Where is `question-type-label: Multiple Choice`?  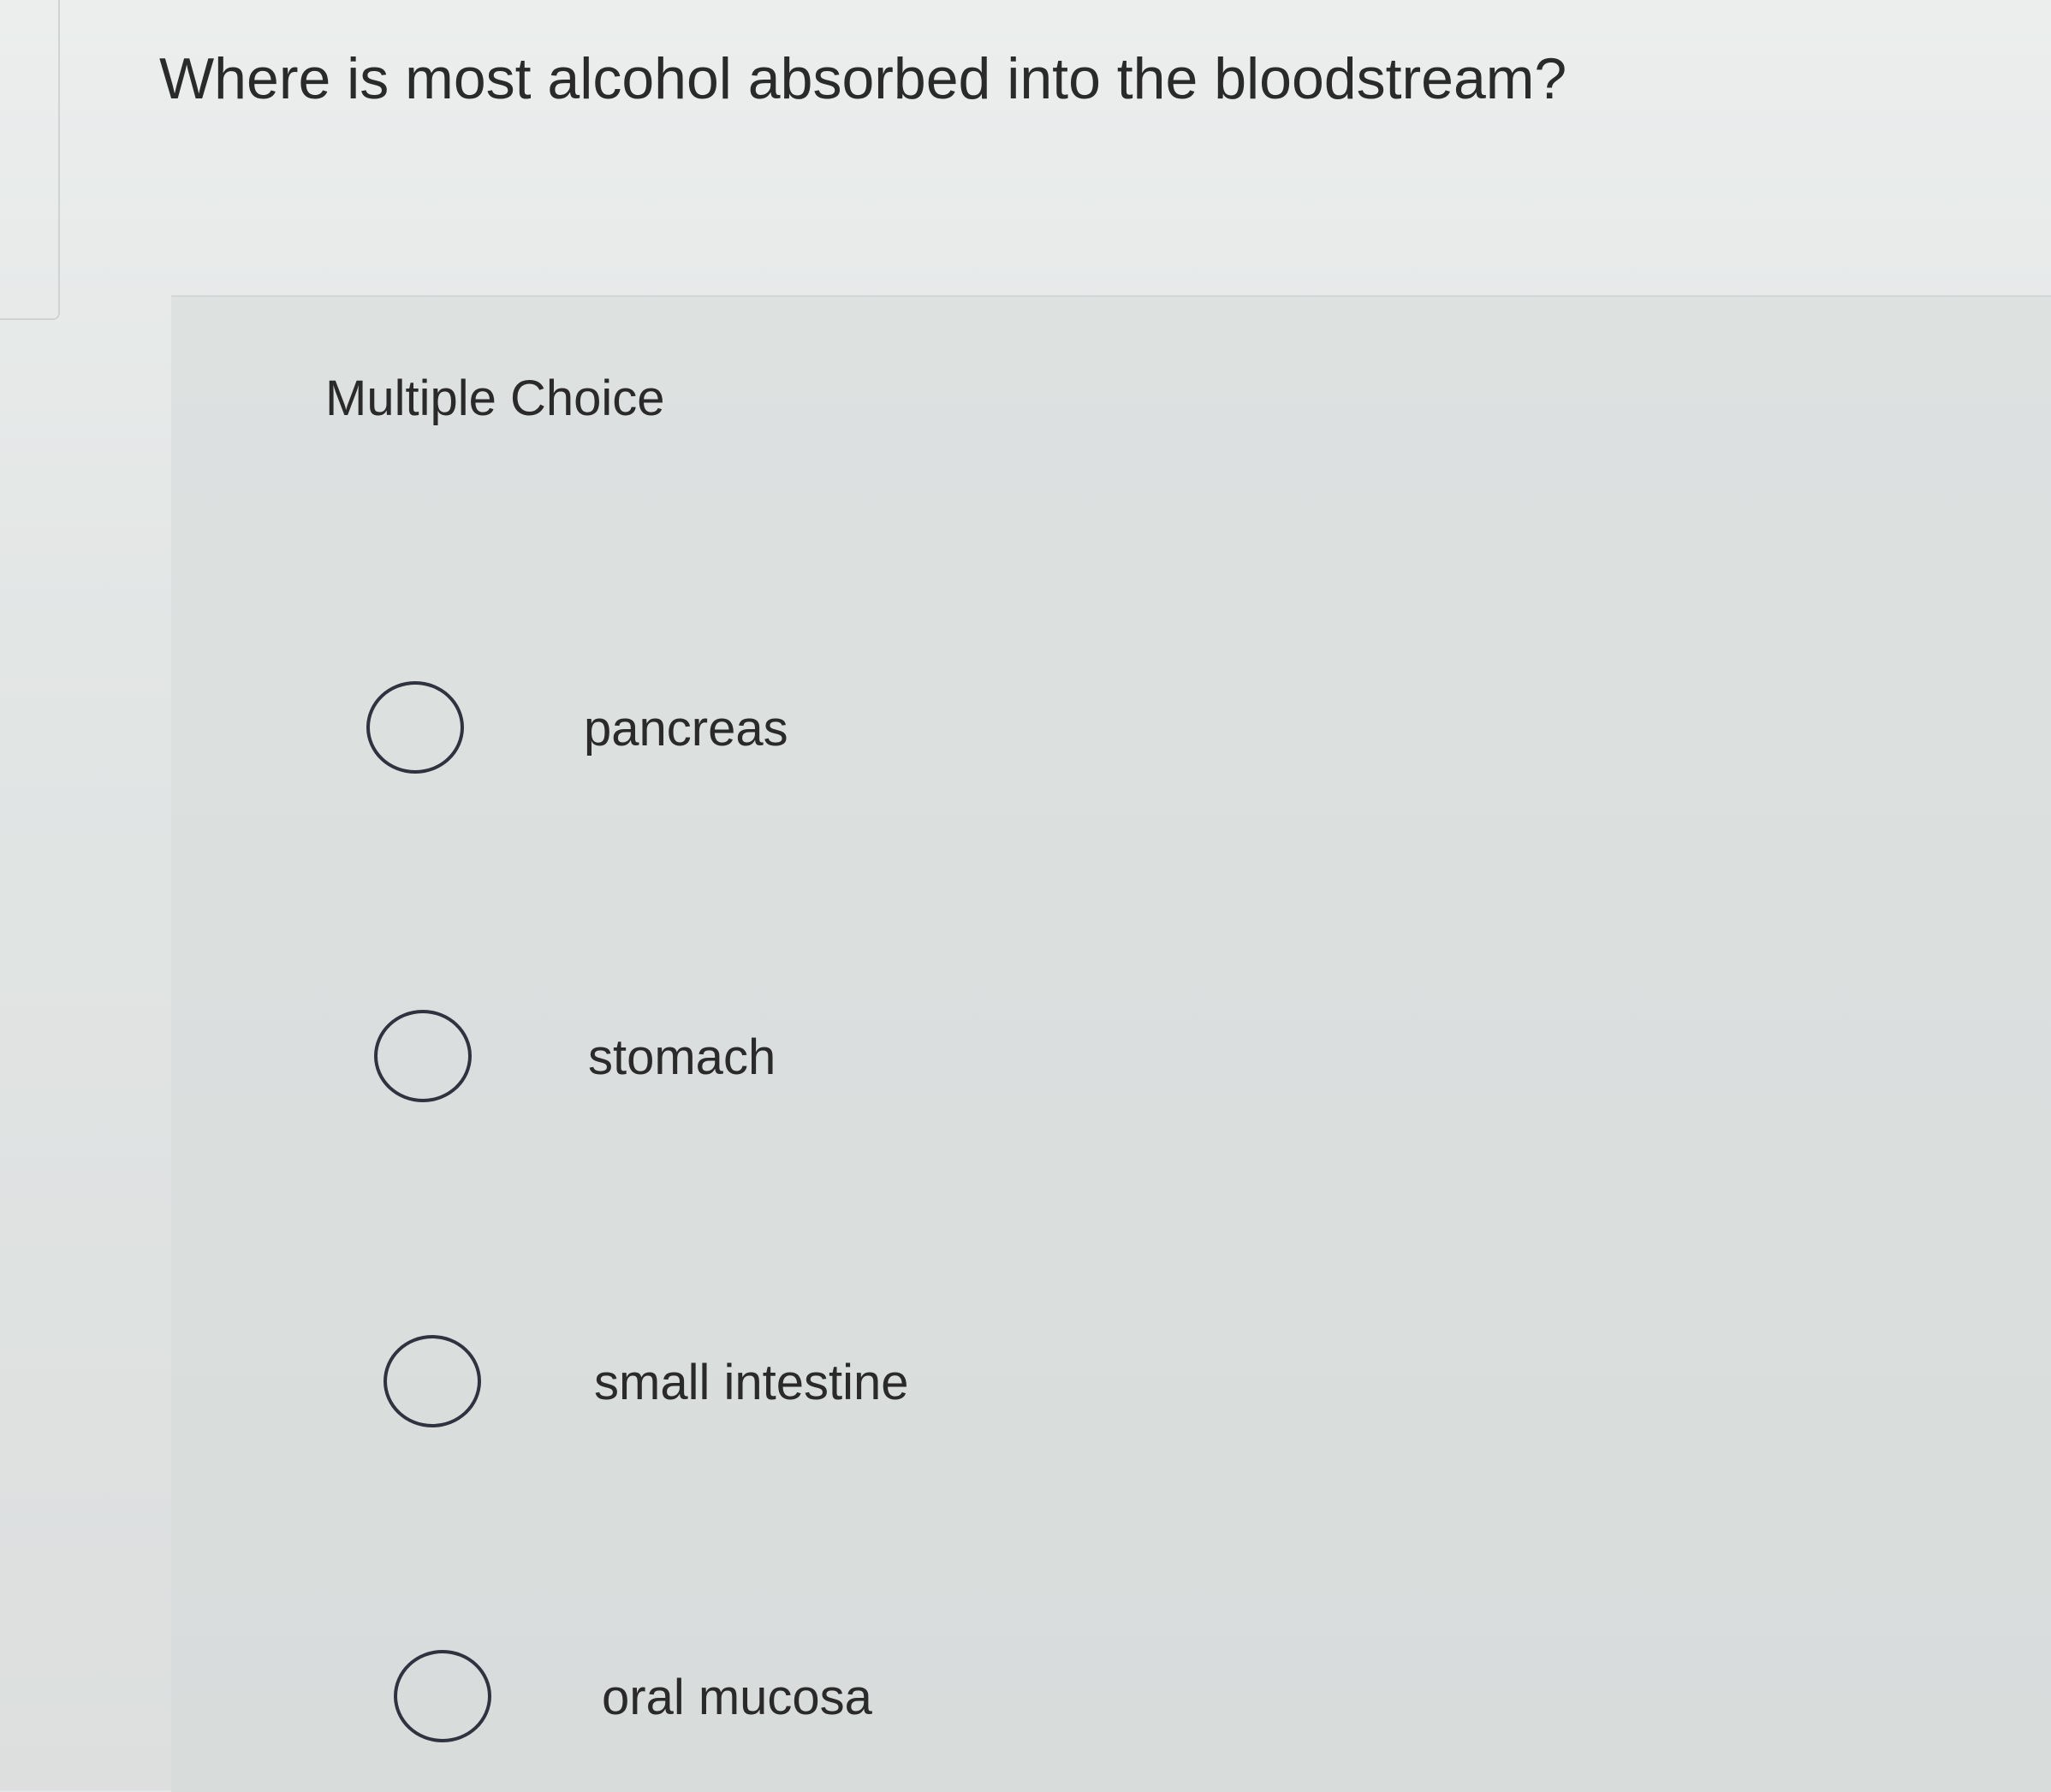 question-type-label: Multiple Choice is located at coordinates (495, 399).